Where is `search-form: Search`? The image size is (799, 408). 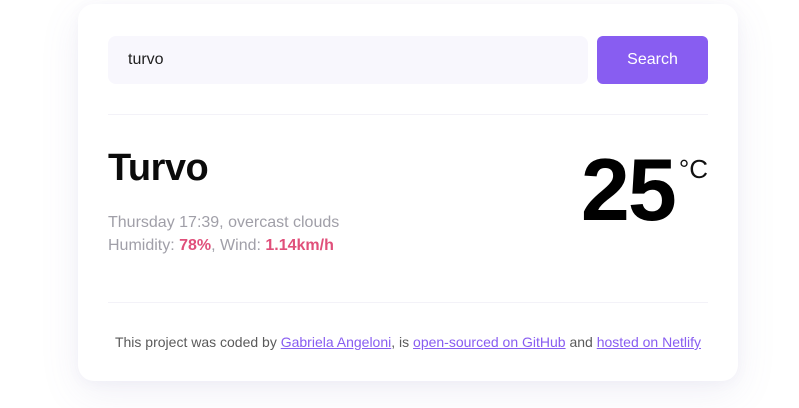 search-form: Search is located at coordinates (408, 60).